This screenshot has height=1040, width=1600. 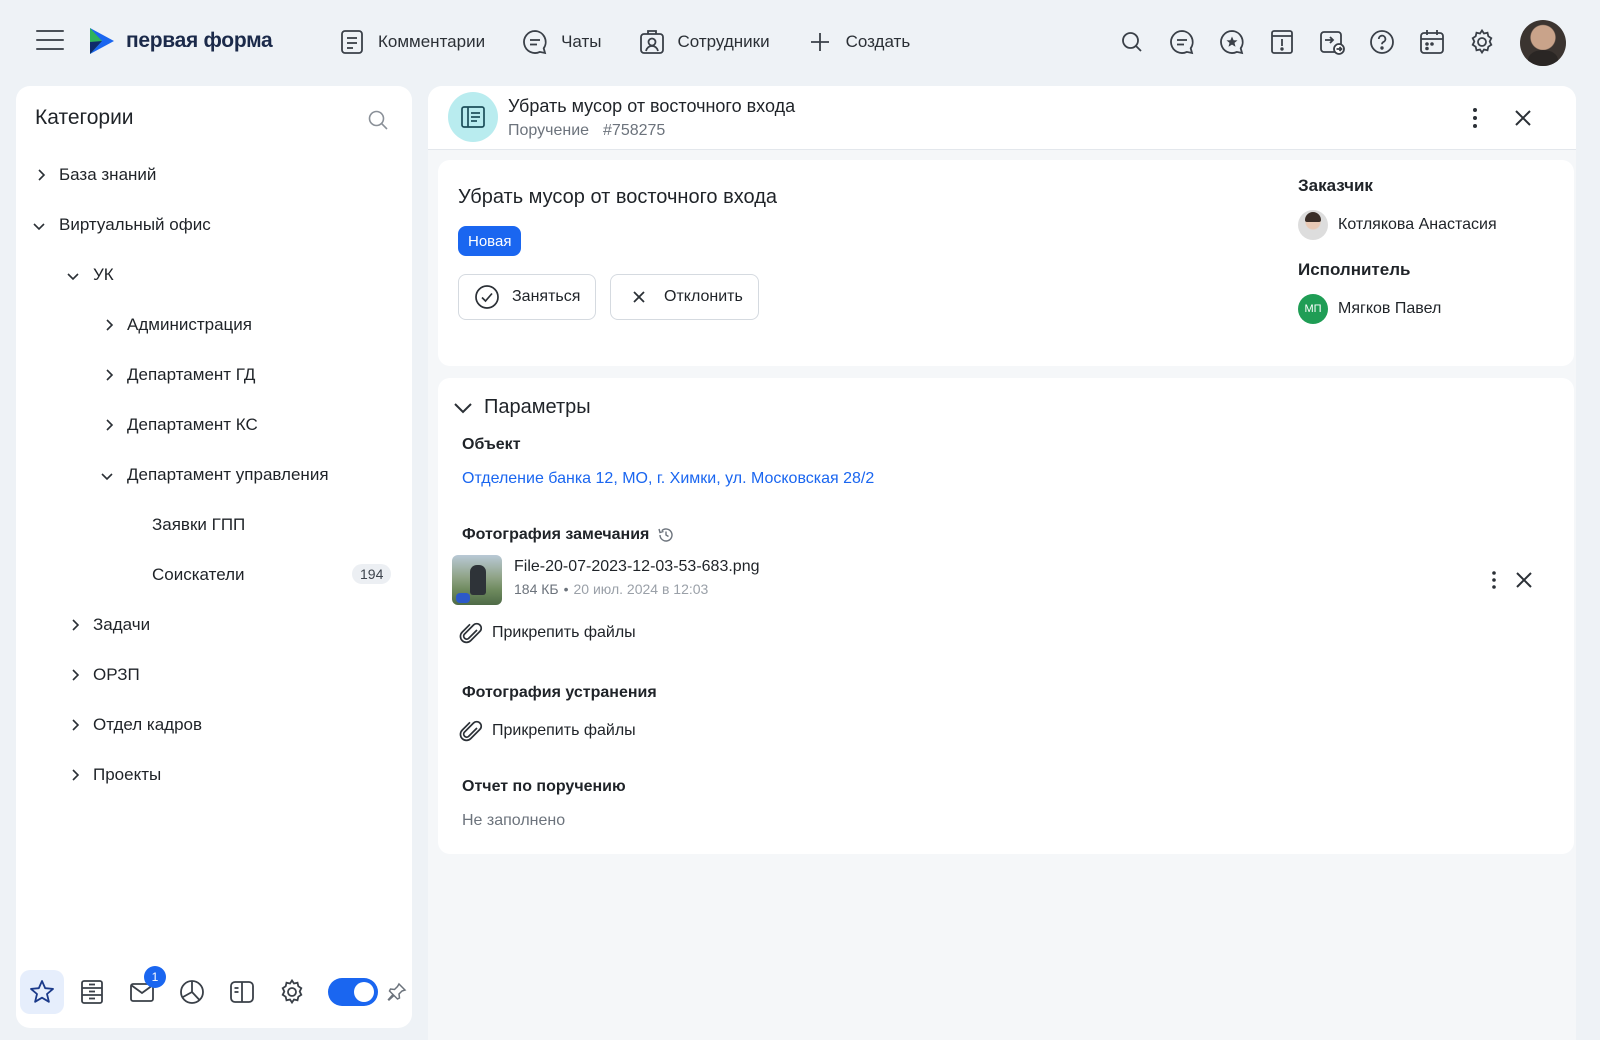 What do you see at coordinates (477, 580) in the screenshot?
I see `file-thumbnail` at bounding box center [477, 580].